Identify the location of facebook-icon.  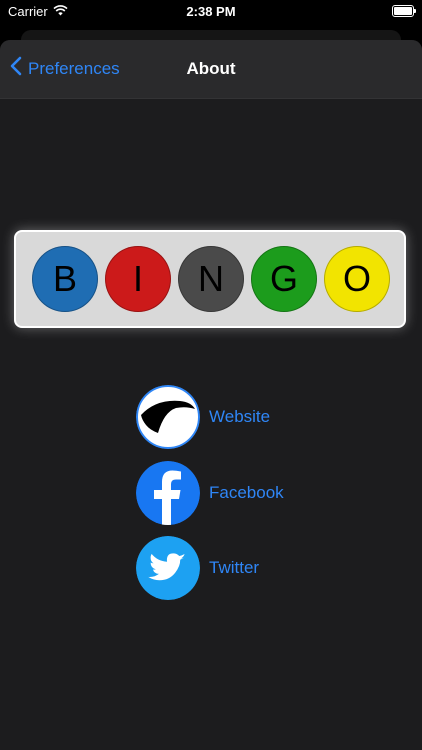
(168, 493).